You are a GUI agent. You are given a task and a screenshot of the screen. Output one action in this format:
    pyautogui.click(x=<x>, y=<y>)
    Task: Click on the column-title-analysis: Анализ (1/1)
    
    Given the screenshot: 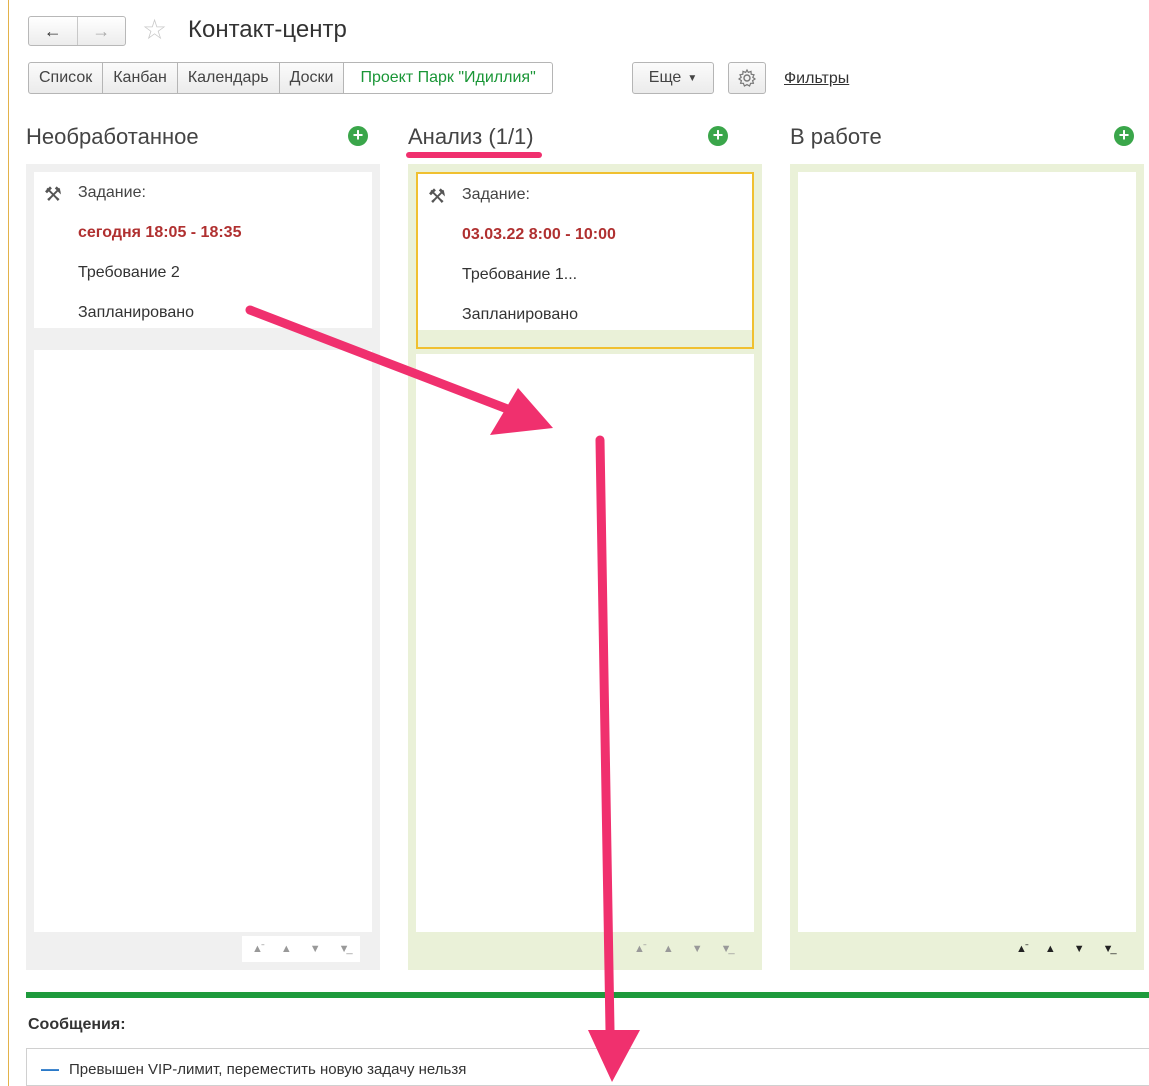 What is the action you would take?
    pyautogui.click(x=471, y=136)
    